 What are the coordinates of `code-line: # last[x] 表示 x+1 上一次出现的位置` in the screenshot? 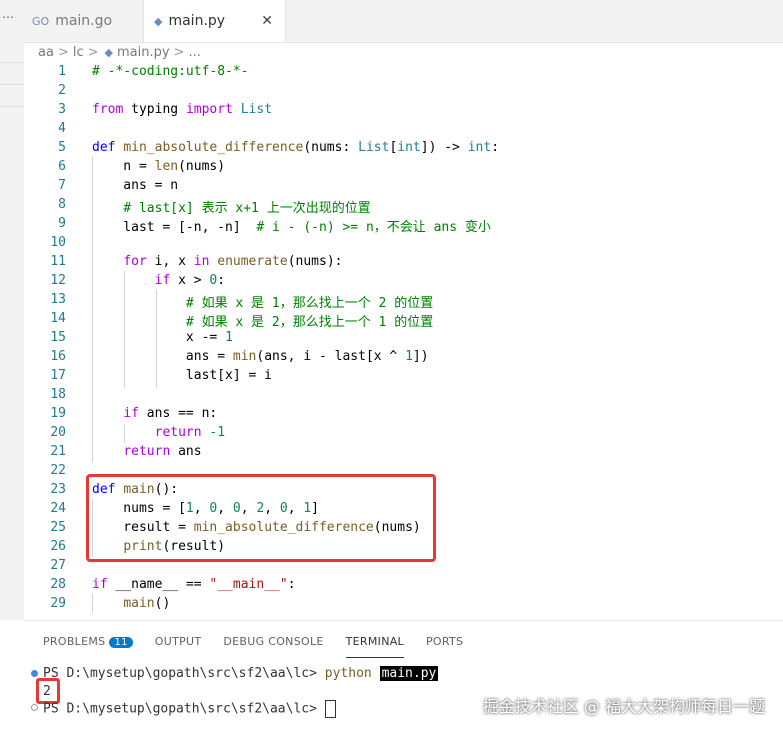 It's located at (247, 208).